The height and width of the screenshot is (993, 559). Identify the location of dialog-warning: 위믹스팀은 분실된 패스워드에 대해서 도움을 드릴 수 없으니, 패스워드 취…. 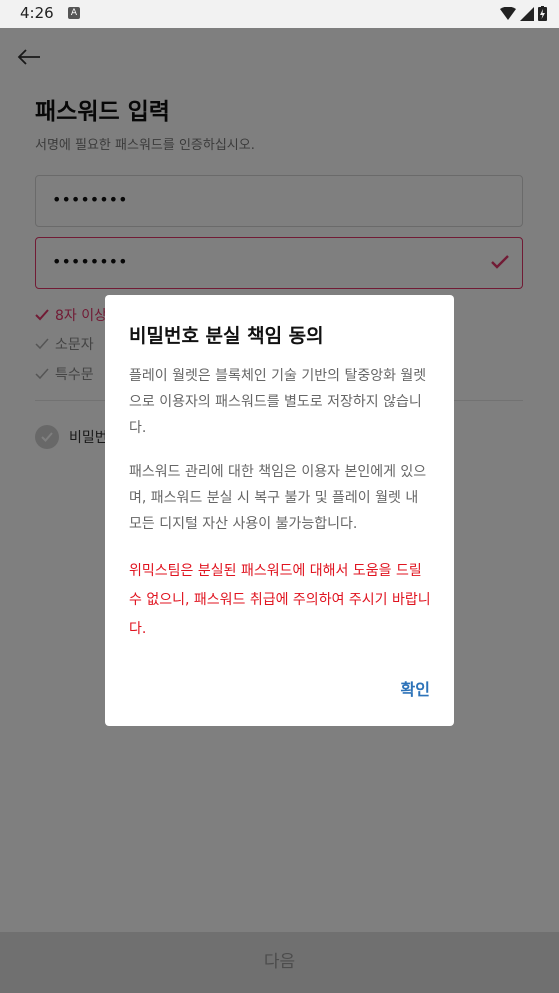
(280, 600).